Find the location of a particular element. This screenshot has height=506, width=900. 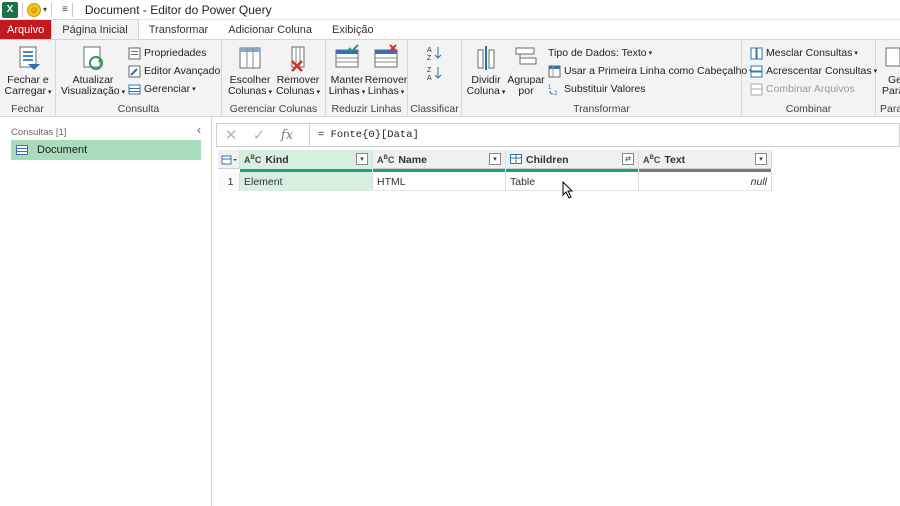

group-by-button: Agrupar por is located at coordinates (526, 70).